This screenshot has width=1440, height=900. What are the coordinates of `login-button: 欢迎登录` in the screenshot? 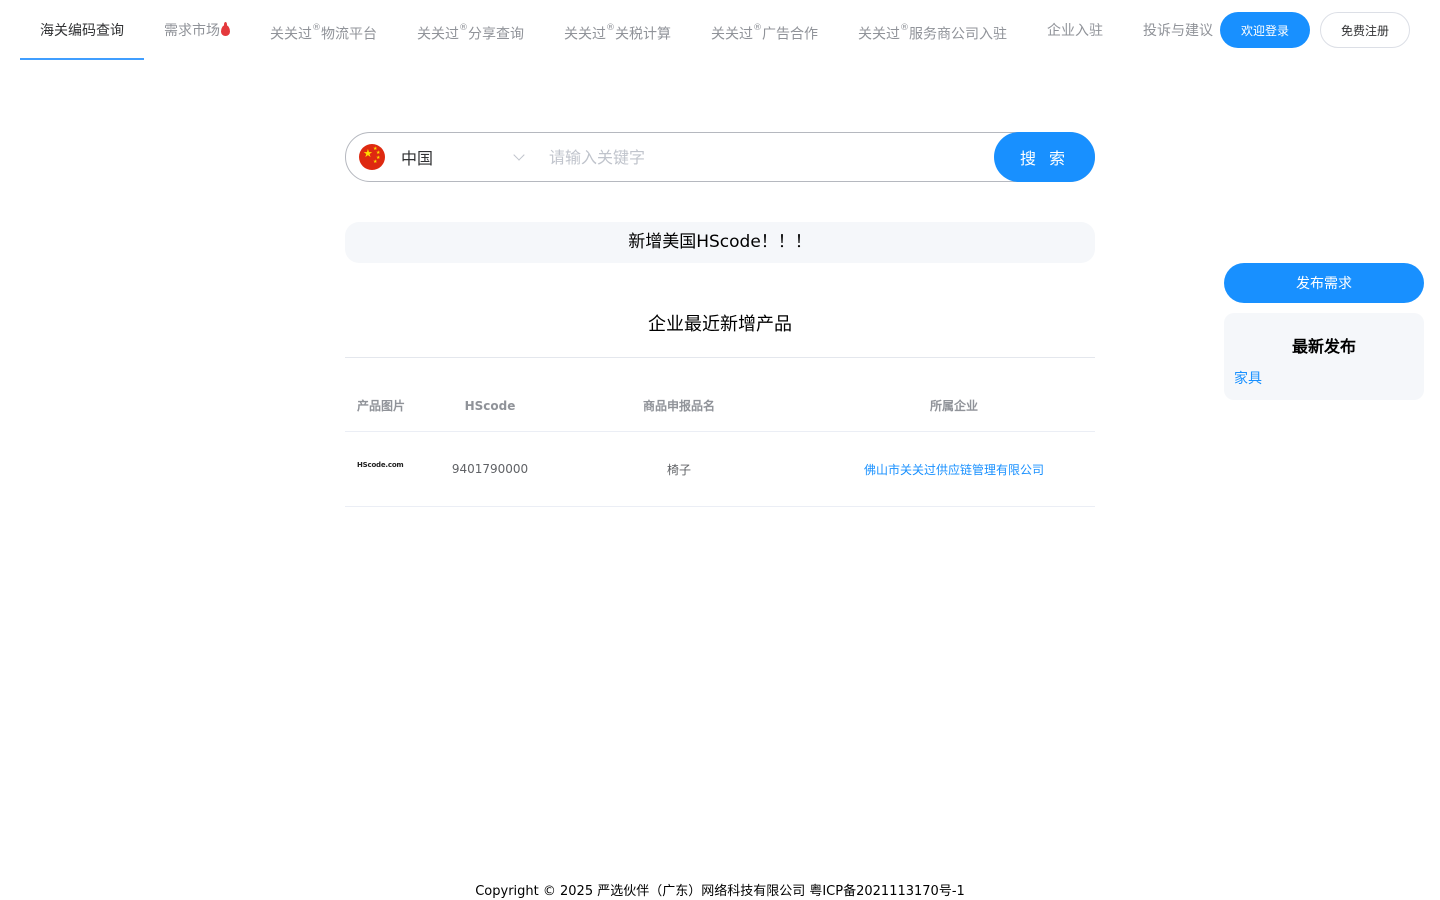 It's located at (1265, 30).